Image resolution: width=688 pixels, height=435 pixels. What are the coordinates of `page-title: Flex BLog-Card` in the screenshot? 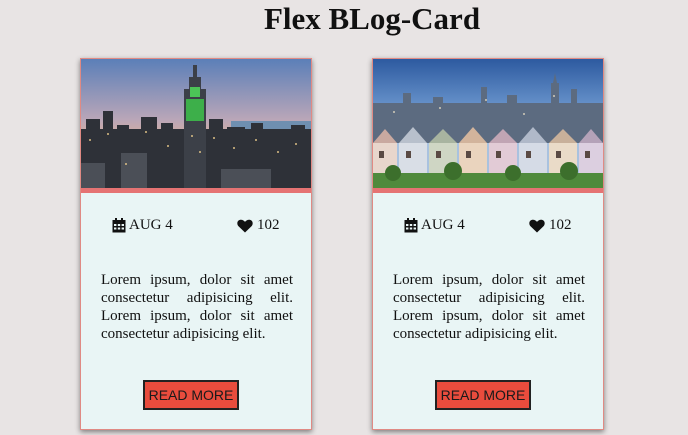 It's located at (372, 18).